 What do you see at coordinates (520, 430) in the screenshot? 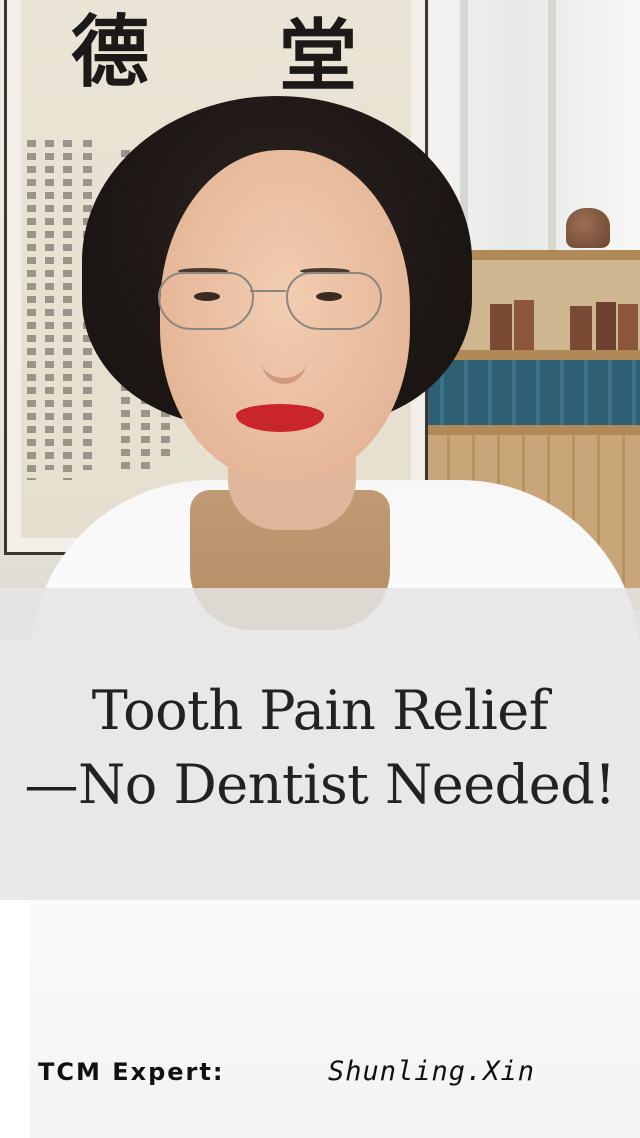
I see `shelf-board` at bounding box center [520, 430].